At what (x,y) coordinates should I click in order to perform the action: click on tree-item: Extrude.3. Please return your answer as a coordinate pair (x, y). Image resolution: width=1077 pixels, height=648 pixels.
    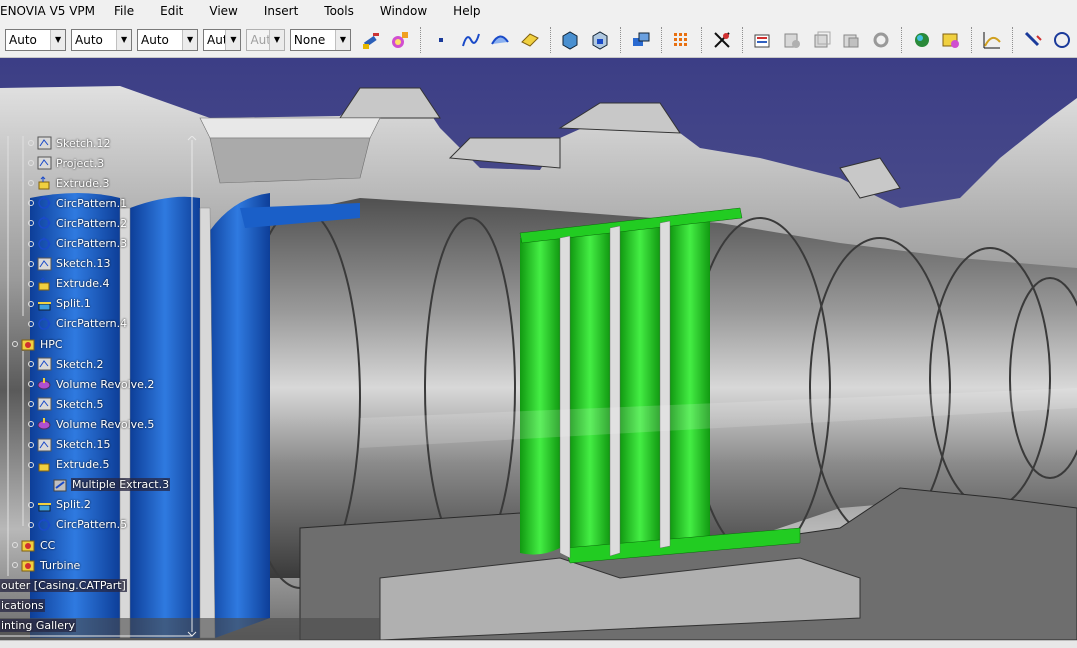
    Looking at the image, I should click on (69, 183).